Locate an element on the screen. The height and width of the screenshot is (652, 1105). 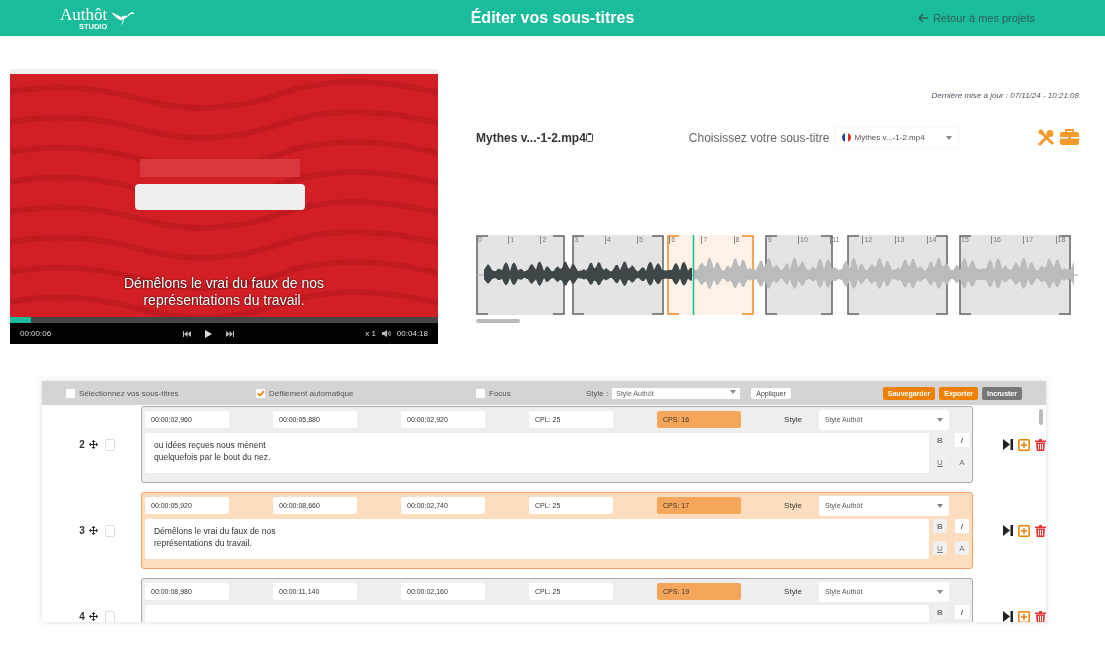
bird-icon is located at coordinates (123, 18).